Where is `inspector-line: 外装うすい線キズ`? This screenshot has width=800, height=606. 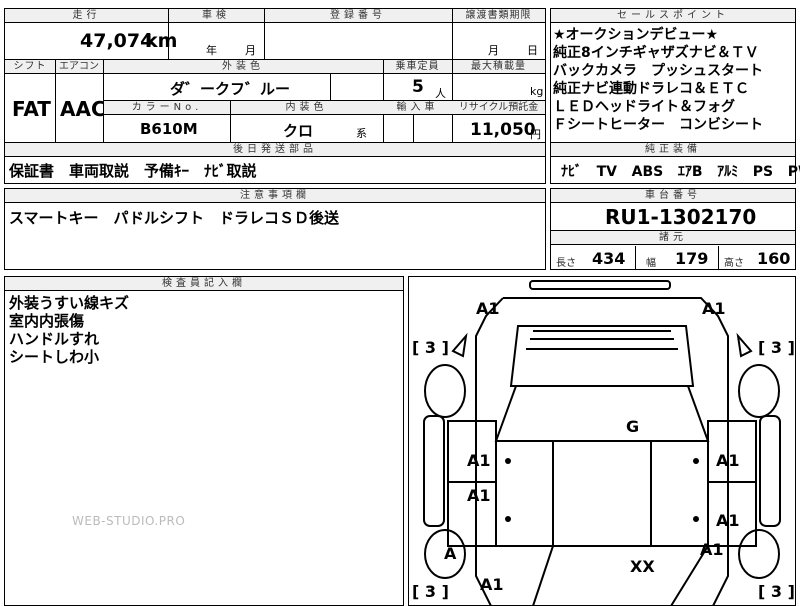 inspector-line: 外装うすい線キズ is located at coordinates (69, 303).